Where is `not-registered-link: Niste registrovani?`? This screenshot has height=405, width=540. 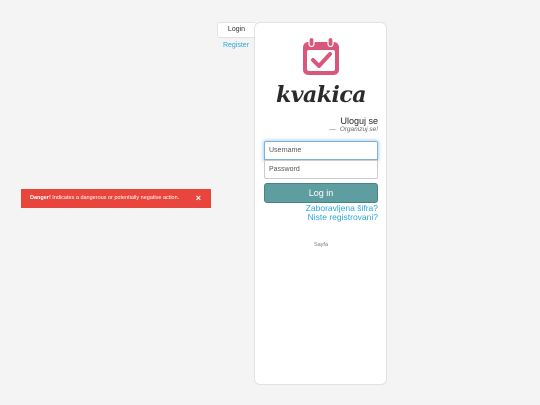 not-registered-link: Niste registrovani? is located at coordinates (343, 217).